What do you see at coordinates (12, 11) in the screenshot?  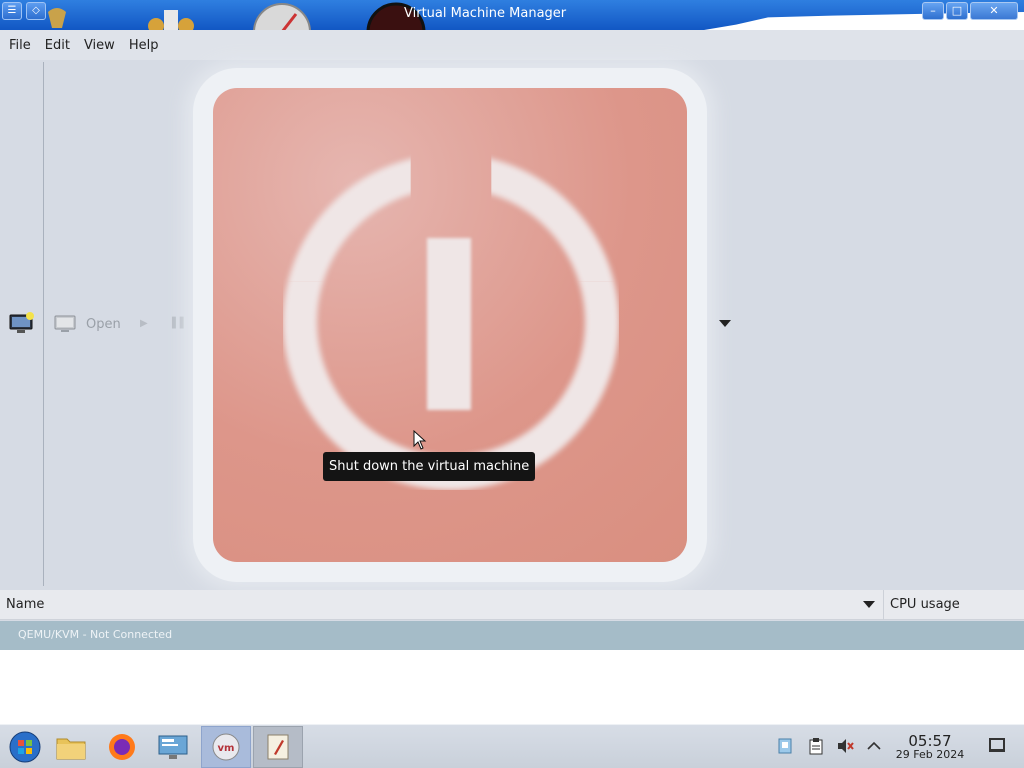 I see `window-menu-icon: ☰` at bounding box center [12, 11].